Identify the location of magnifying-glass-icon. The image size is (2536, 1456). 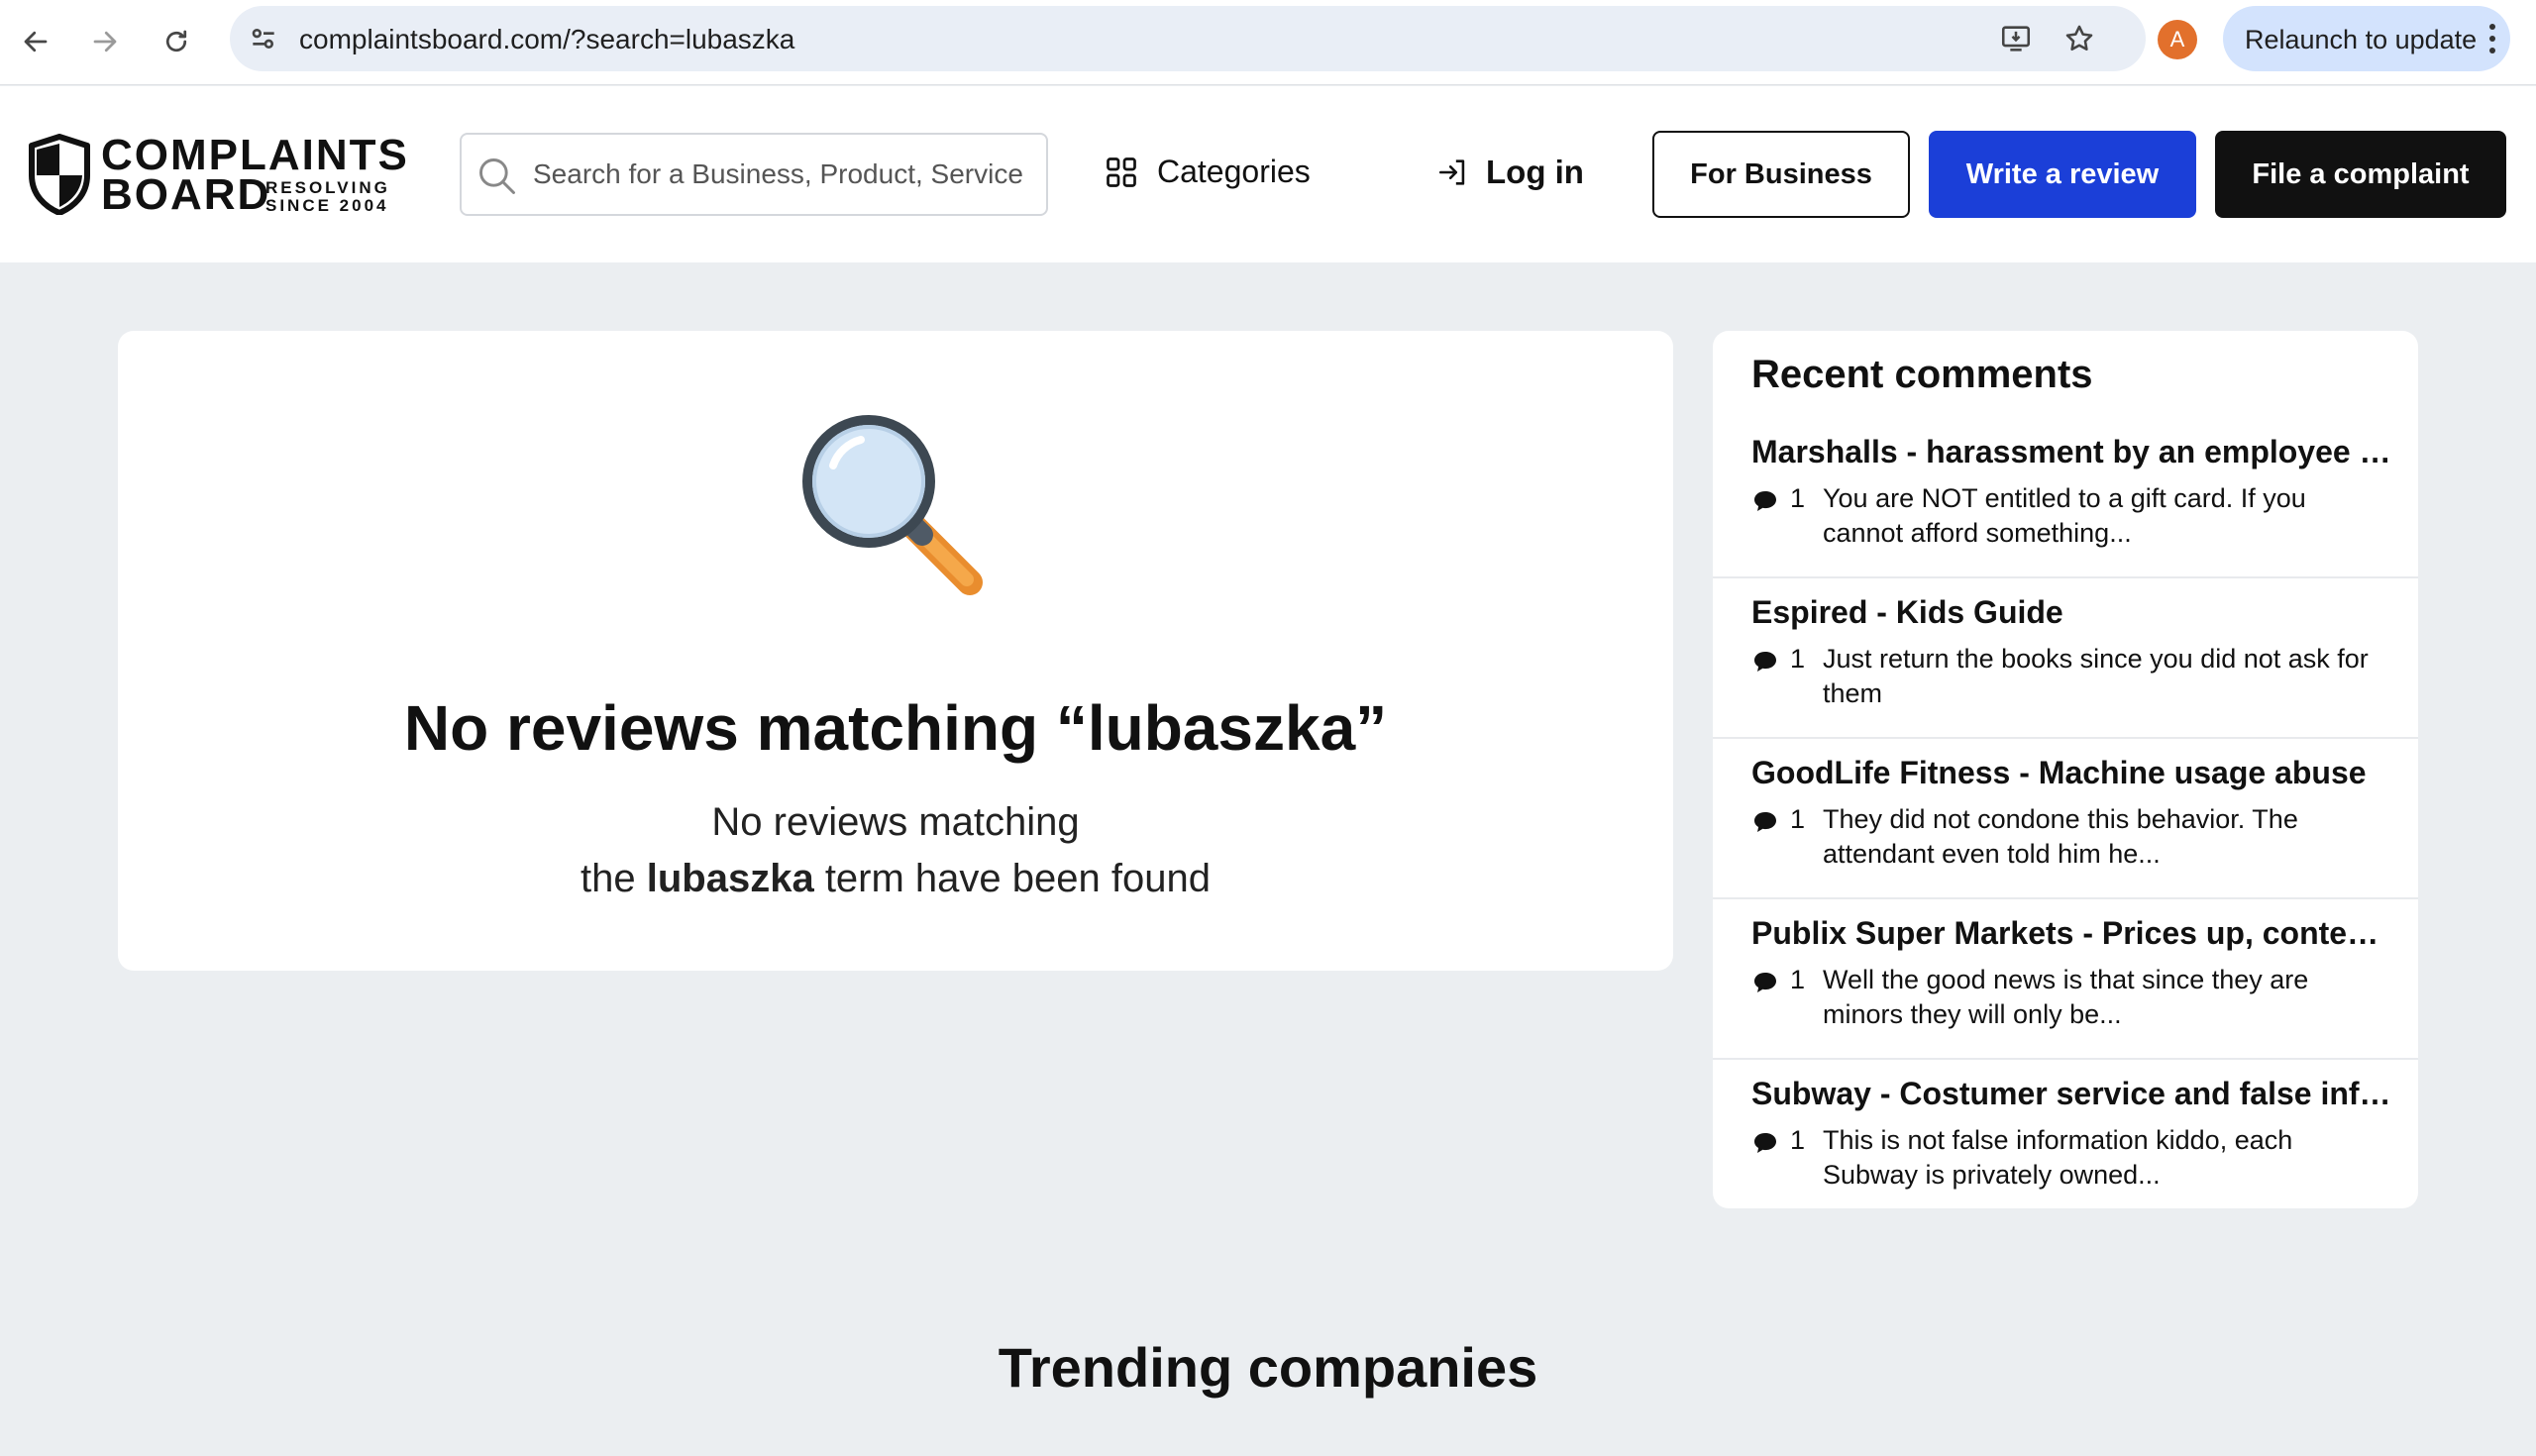
(892, 505).